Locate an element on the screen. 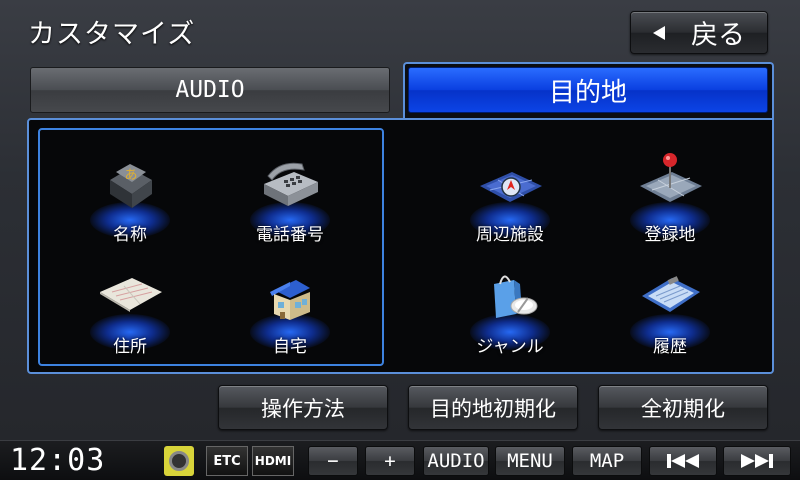  name-search-icon: あ is located at coordinates (131, 186).